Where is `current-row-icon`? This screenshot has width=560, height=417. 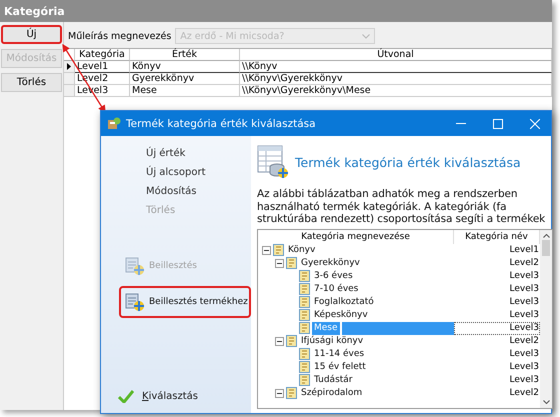 current-row-icon is located at coordinates (69, 66).